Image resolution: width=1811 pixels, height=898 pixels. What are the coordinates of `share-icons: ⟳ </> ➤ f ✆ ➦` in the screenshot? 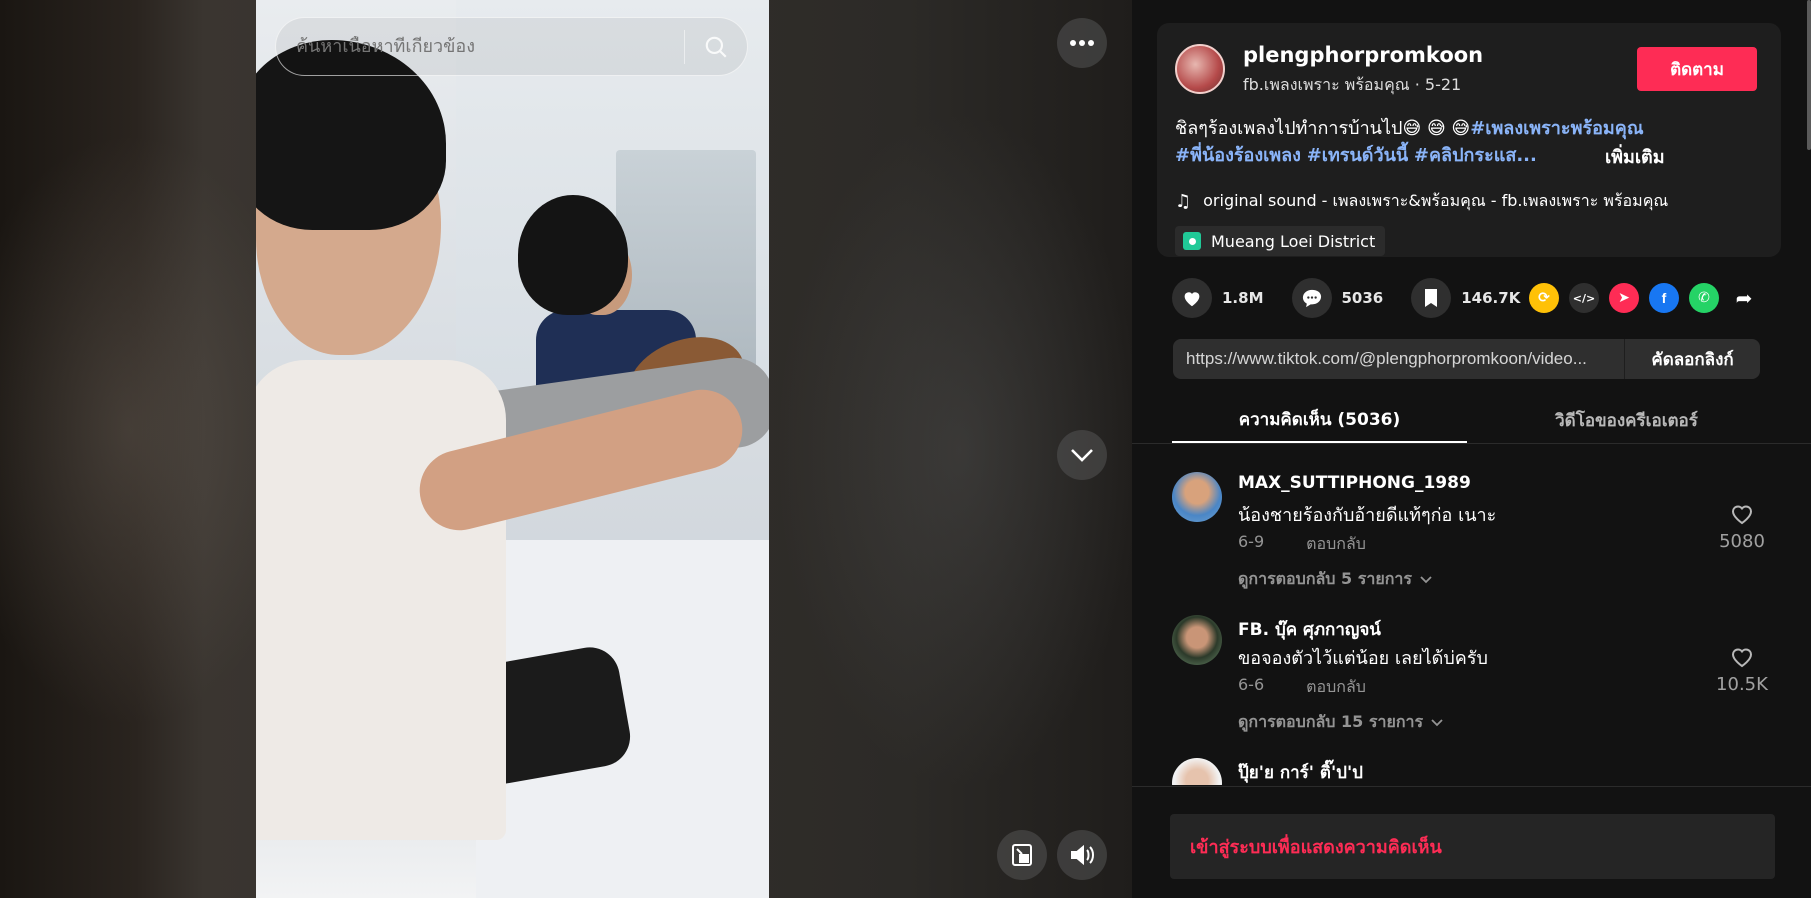 It's located at (1644, 298).